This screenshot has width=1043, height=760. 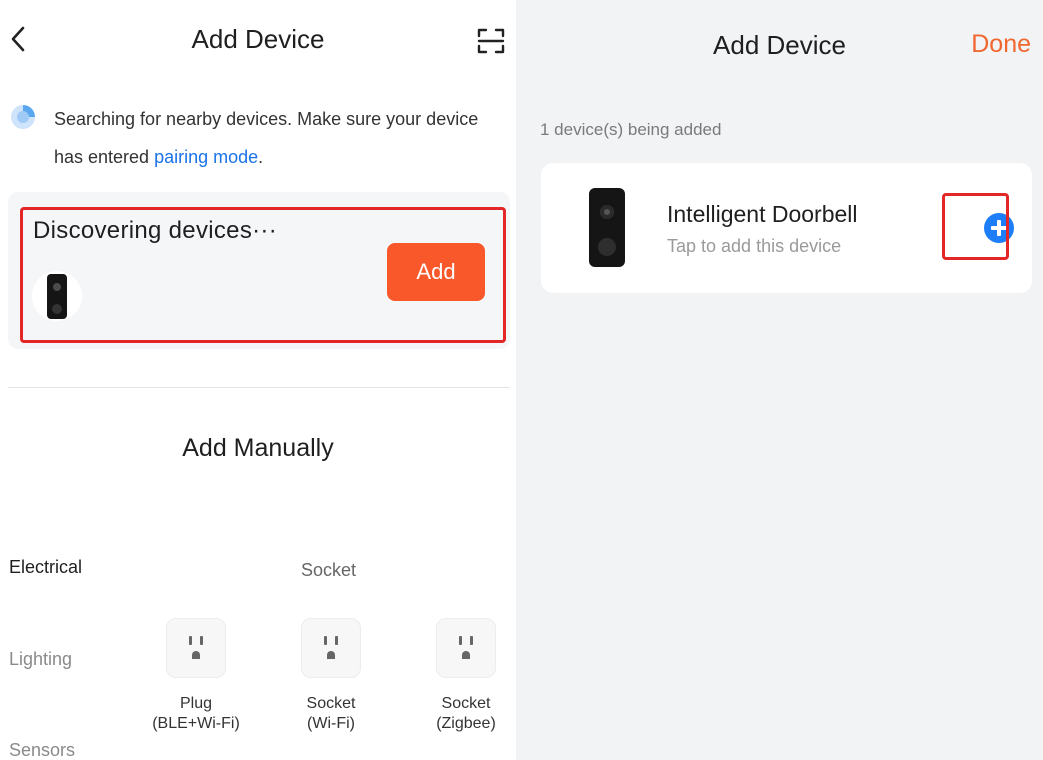 I want to click on category-sensors: Sensors, so click(x=42, y=750).